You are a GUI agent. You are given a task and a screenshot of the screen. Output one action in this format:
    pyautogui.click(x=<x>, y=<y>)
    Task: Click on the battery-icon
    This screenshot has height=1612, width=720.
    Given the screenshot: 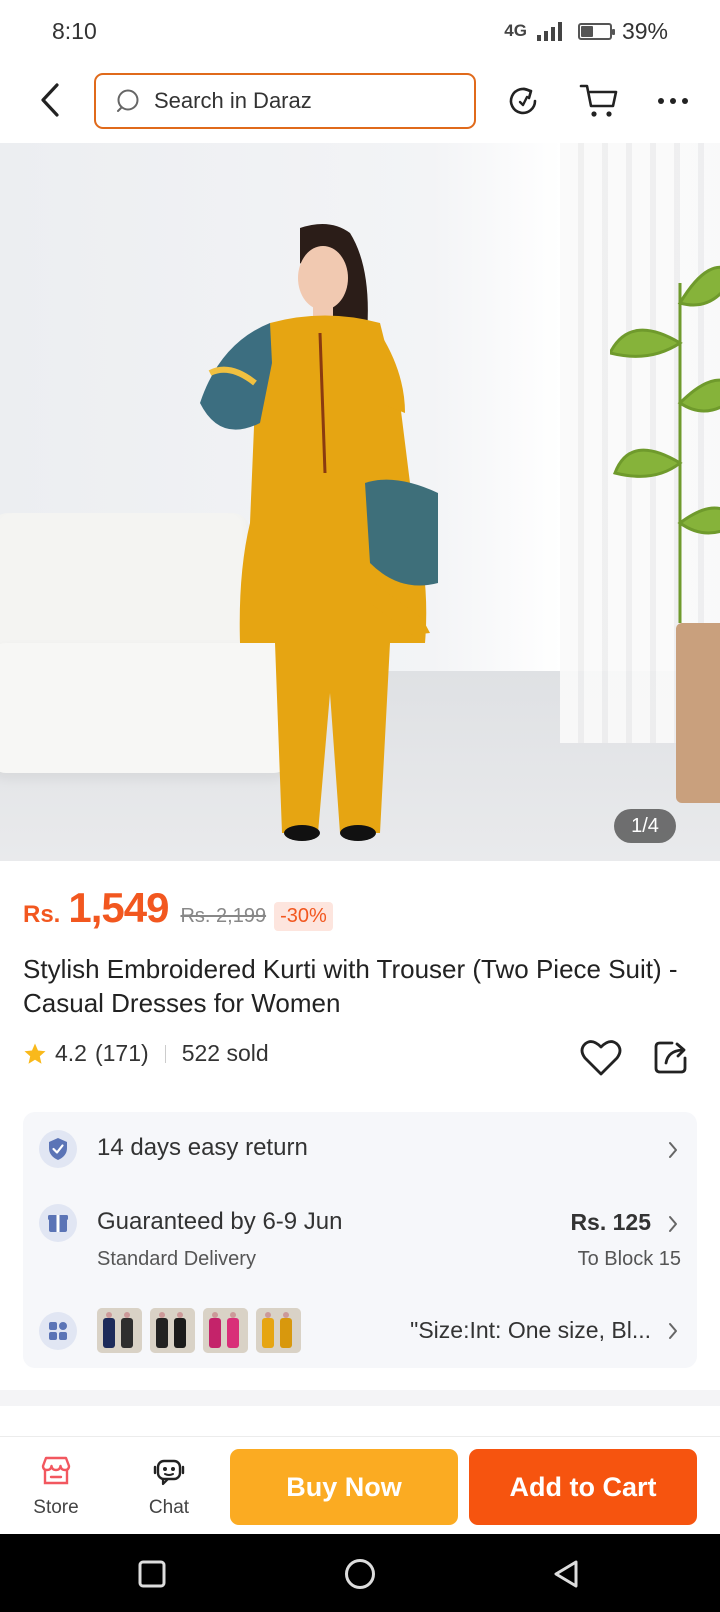 What is the action you would take?
    pyautogui.click(x=596, y=31)
    